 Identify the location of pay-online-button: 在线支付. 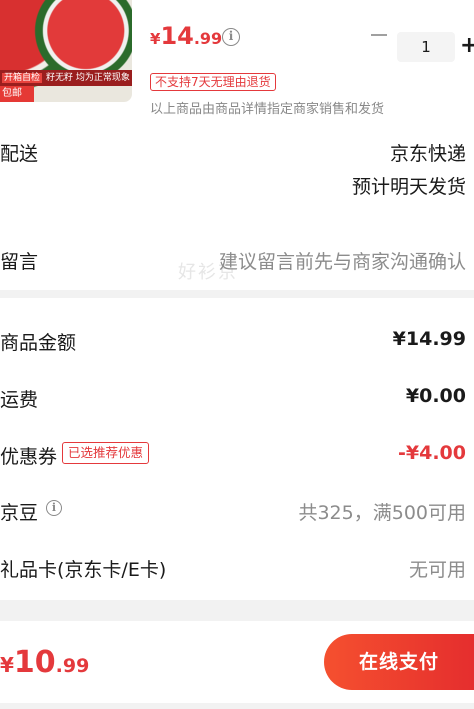
(399, 662).